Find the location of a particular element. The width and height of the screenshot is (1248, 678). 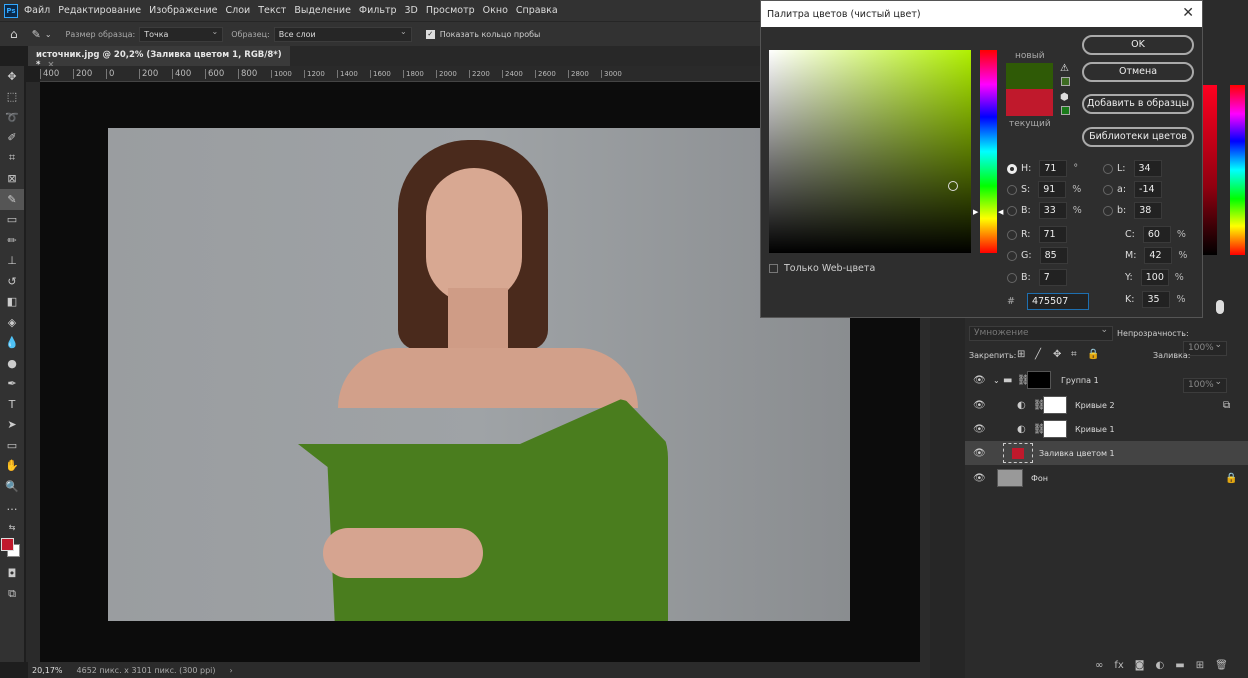

web-safe-color-swatch is located at coordinates (1065, 110).